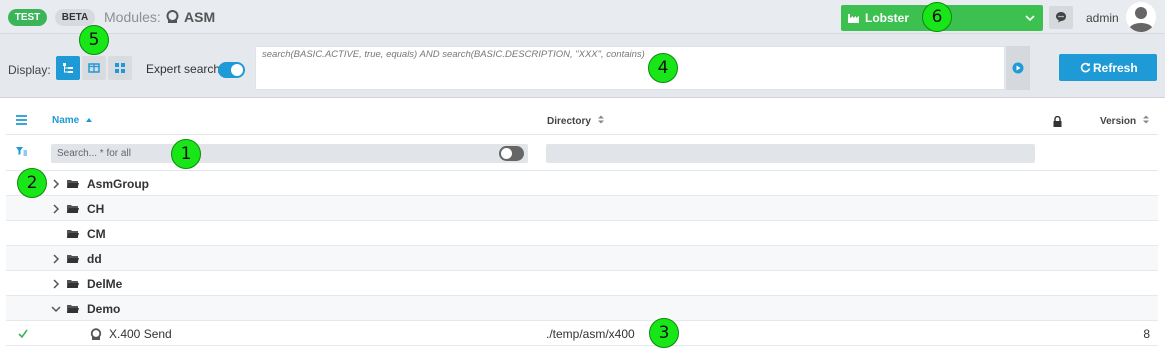 This screenshot has width=1165, height=358. What do you see at coordinates (132, 17) in the screenshot?
I see `modules-label: Modules:` at bounding box center [132, 17].